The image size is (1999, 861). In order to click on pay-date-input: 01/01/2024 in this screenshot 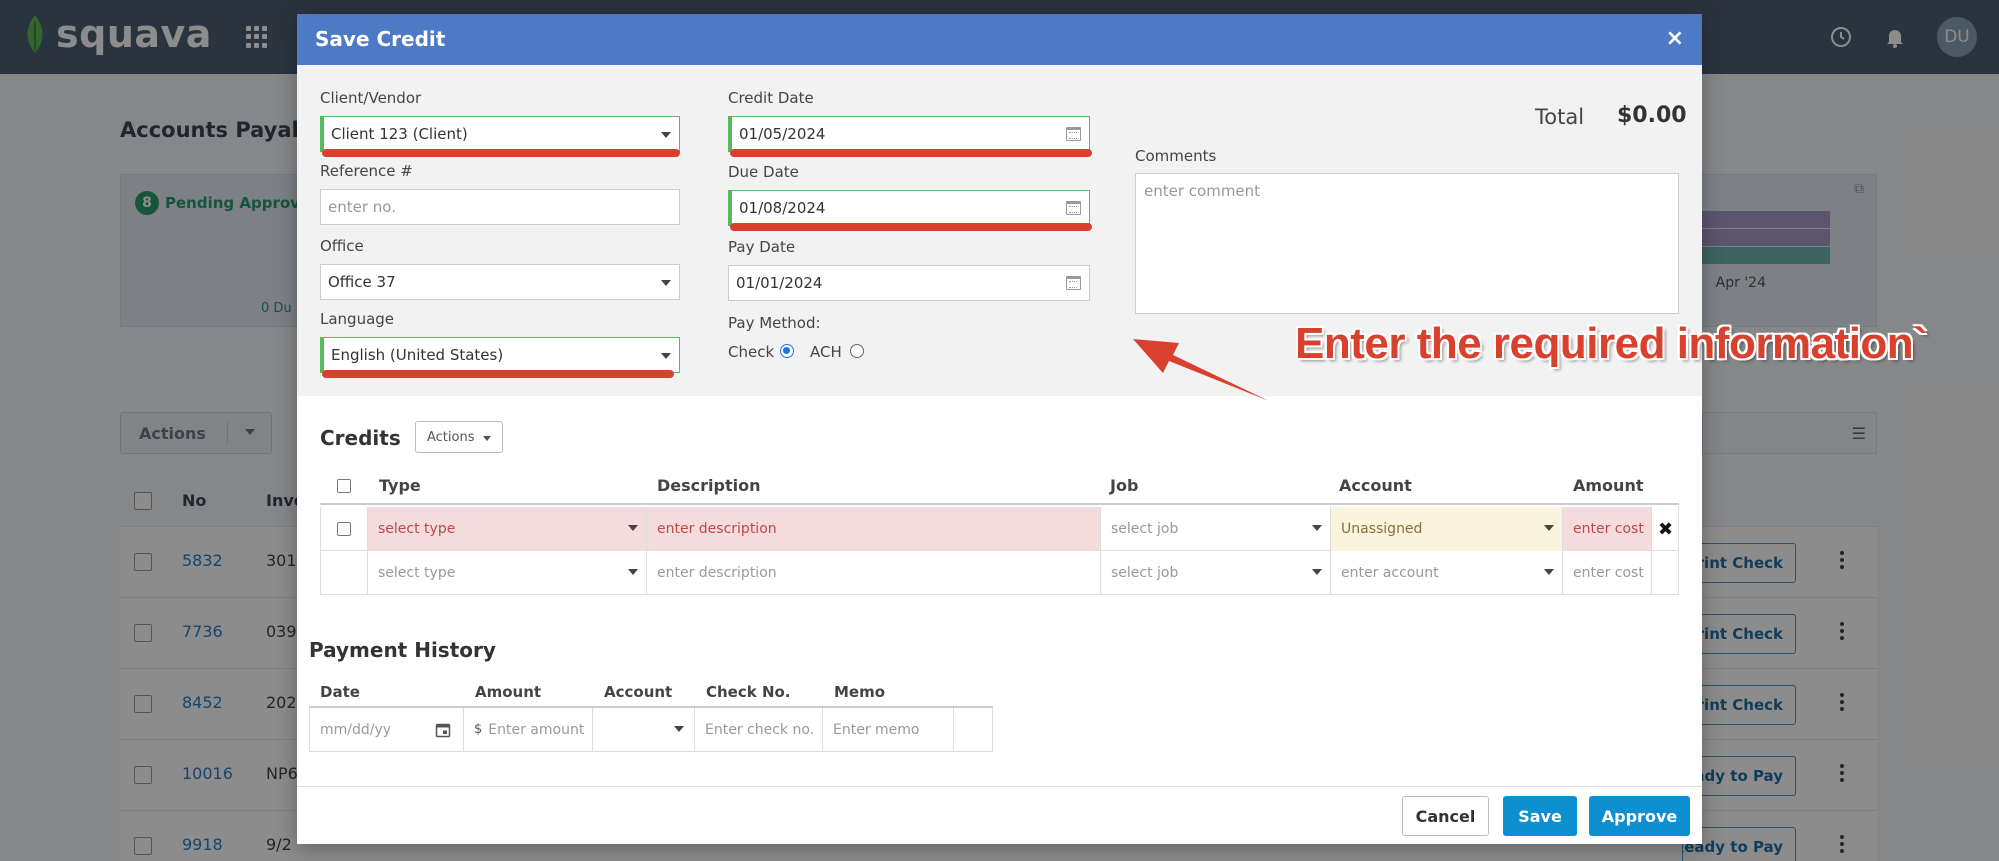, I will do `click(909, 283)`.